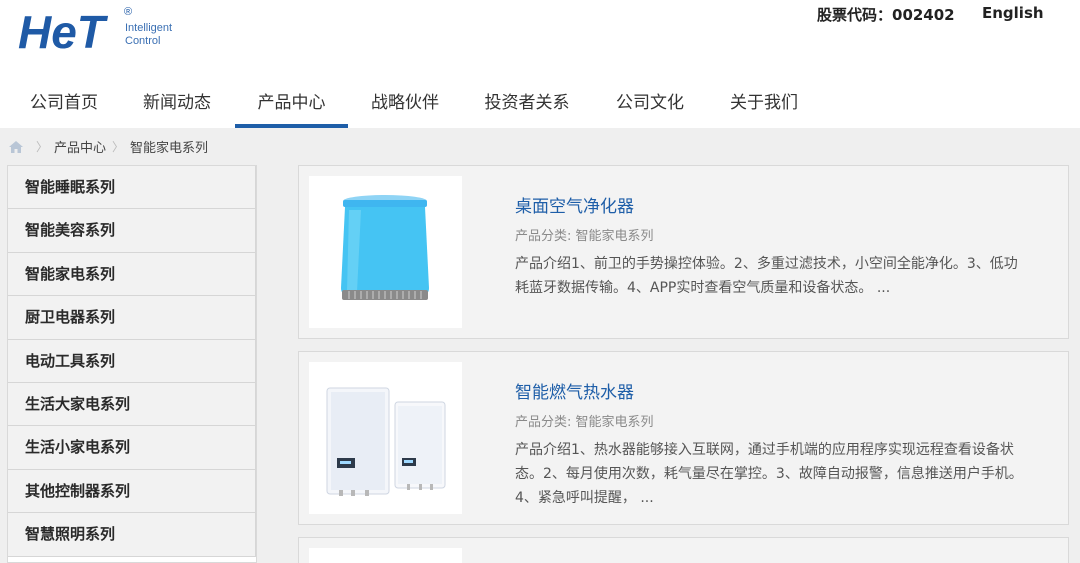 The height and width of the screenshot is (563, 1080). What do you see at coordinates (132, 535) in the screenshot?
I see `sidebar-item-smart-lighting: 智慧照明系列` at bounding box center [132, 535].